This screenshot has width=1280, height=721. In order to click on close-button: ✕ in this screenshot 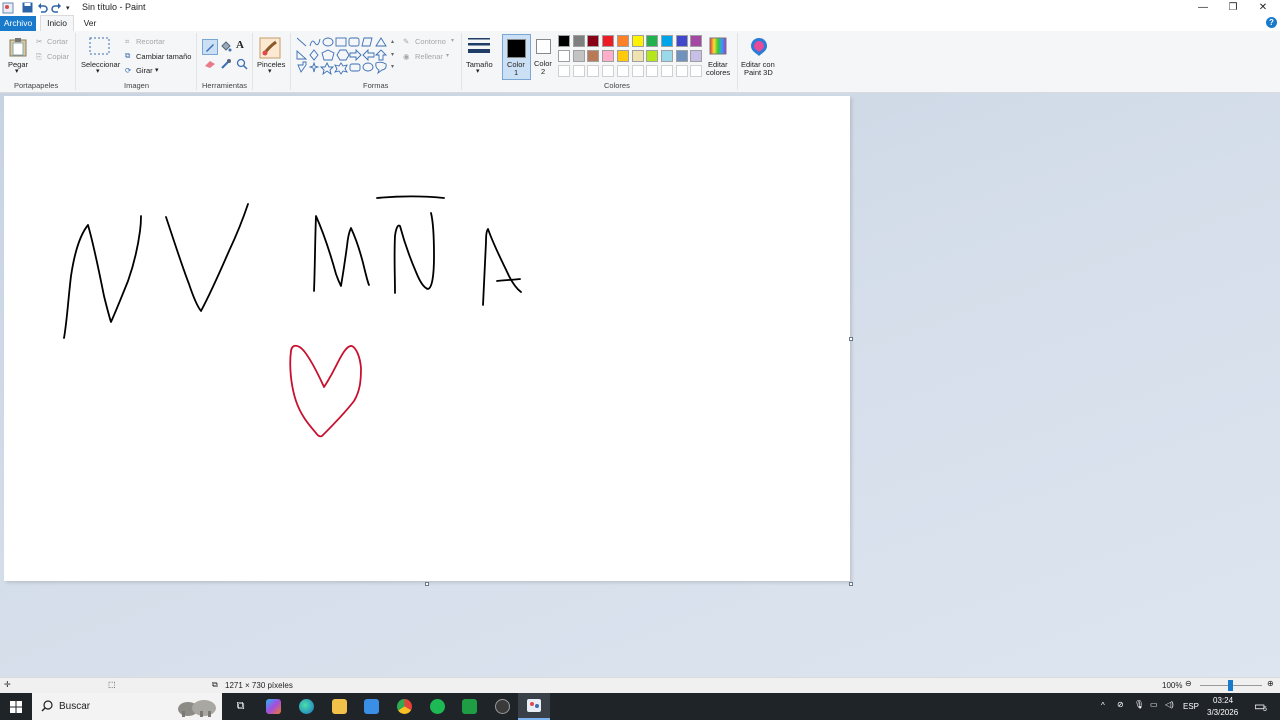, I will do `click(1263, 7)`.